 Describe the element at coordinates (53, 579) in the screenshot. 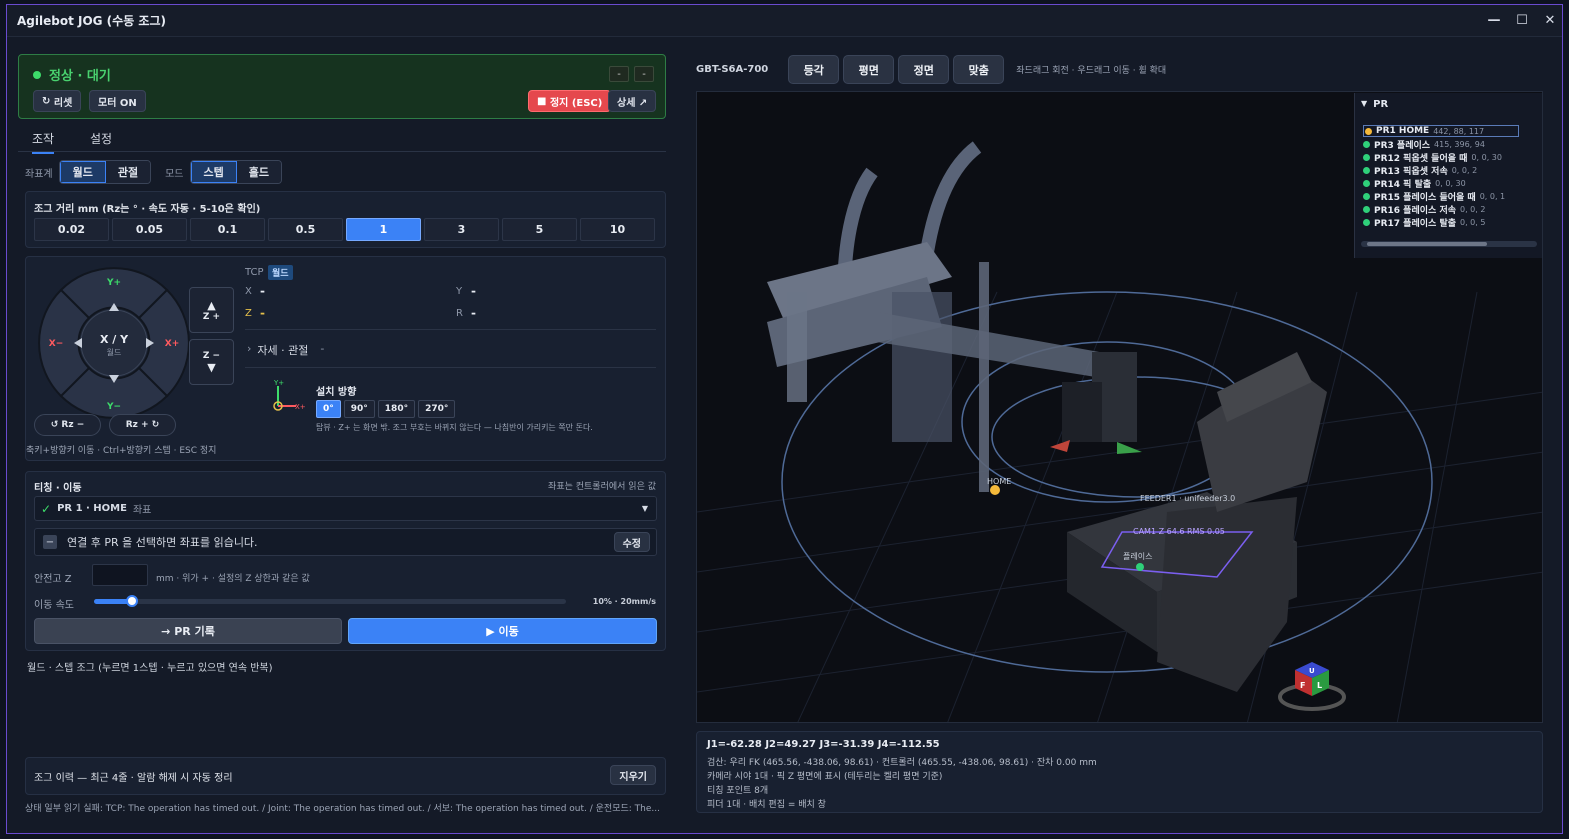

I see `safe-z-label: 안전고 Z` at that location.